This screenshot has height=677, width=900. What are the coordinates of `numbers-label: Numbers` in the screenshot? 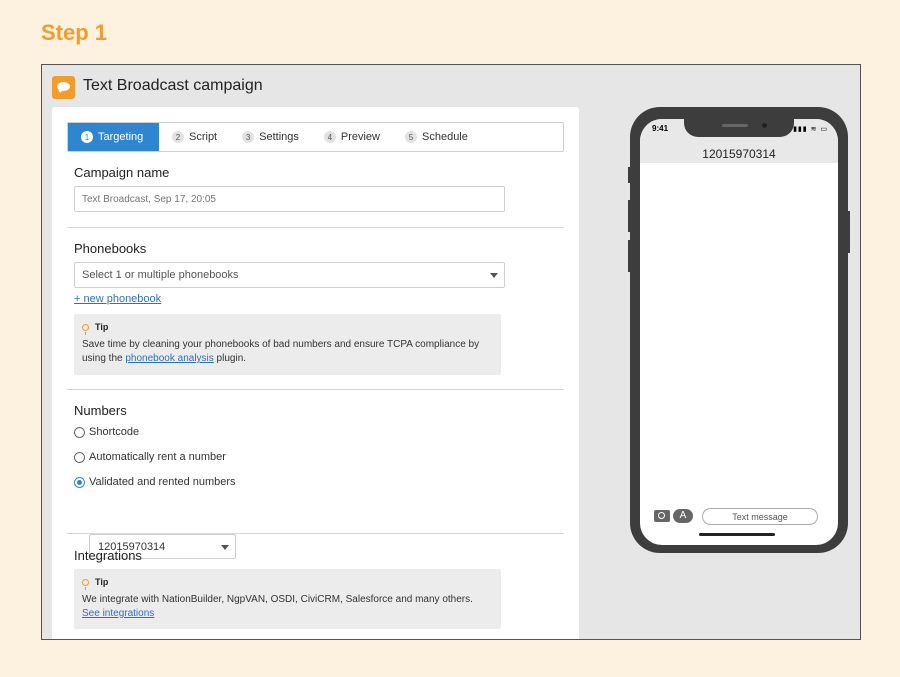 It's located at (100, 410).